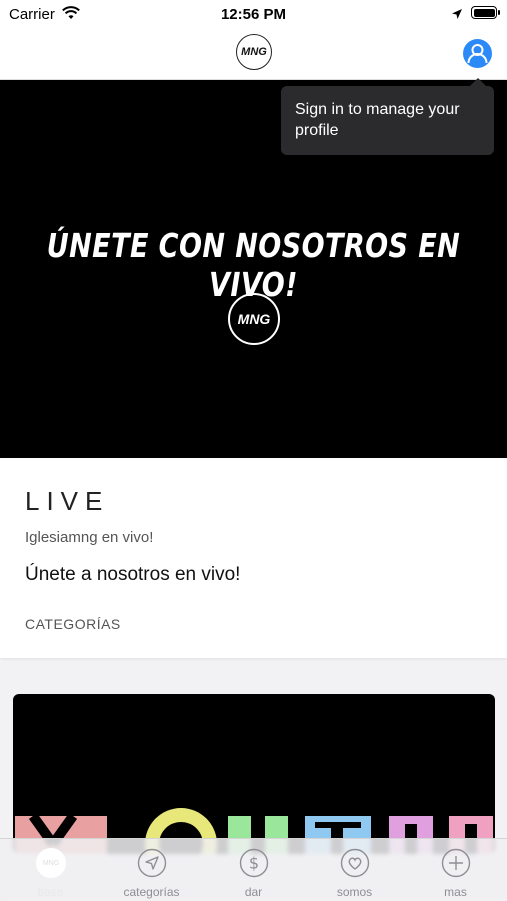  What do you see at coordinates (73, 624) in the screenshot?
I see `categories-link: CATEGORÍAS` at bounding box center [73, 624].